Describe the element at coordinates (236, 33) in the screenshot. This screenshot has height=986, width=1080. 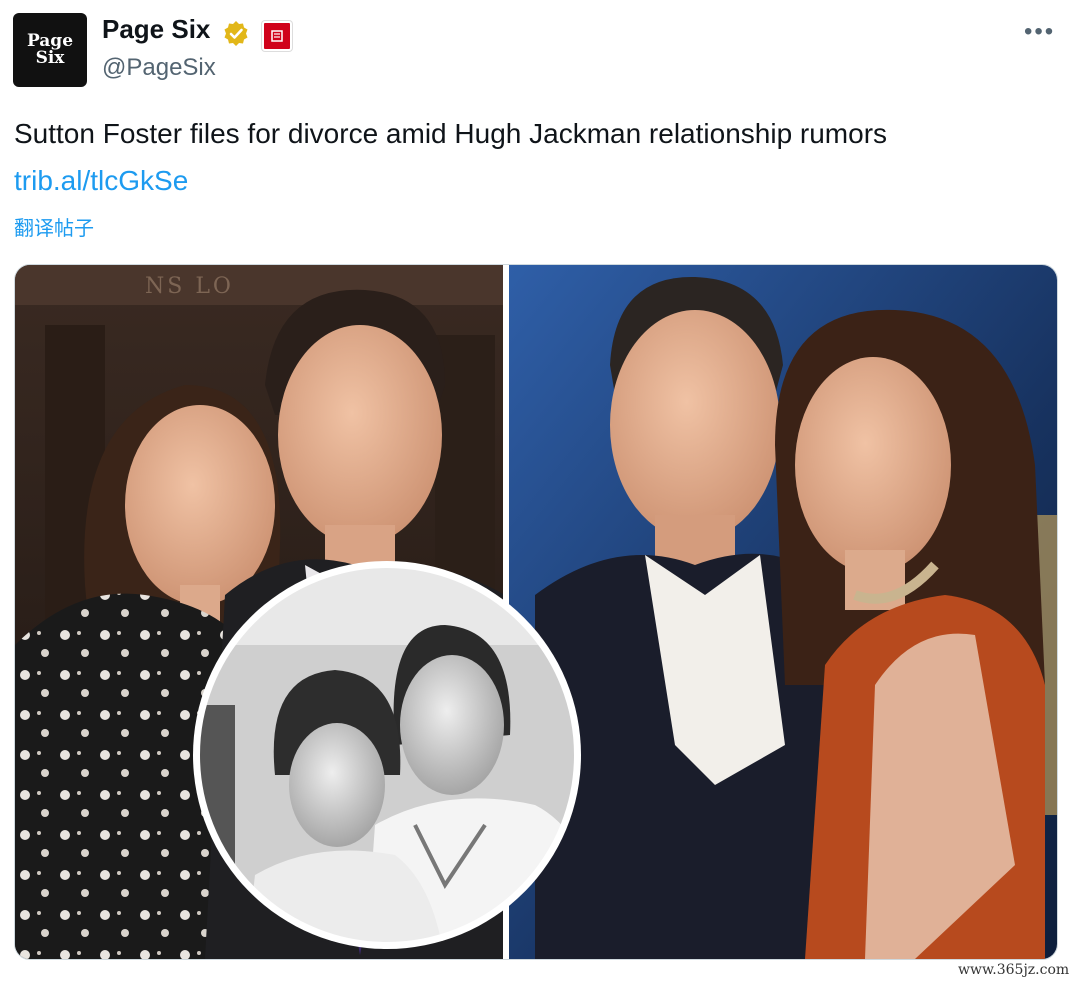
I see `verified-badge-icon` at that location.